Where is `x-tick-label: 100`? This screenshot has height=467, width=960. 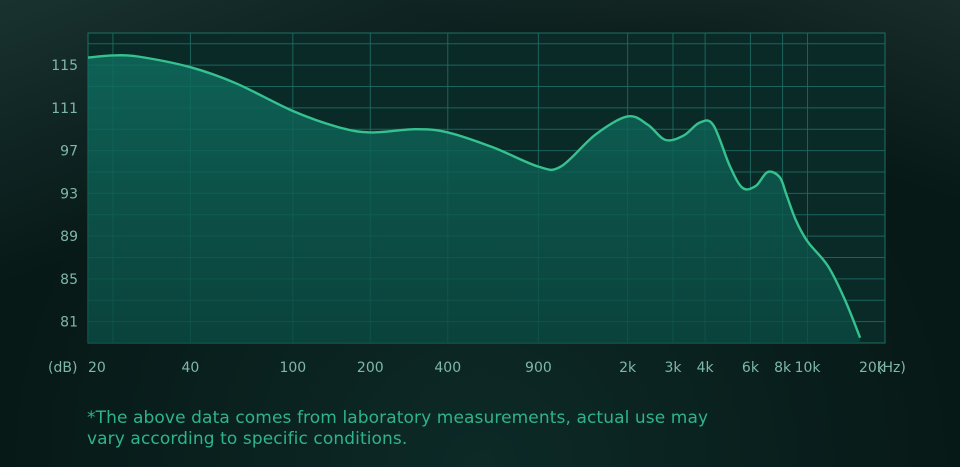
x-tick-label: 100 is located at coordinates (292, 368).